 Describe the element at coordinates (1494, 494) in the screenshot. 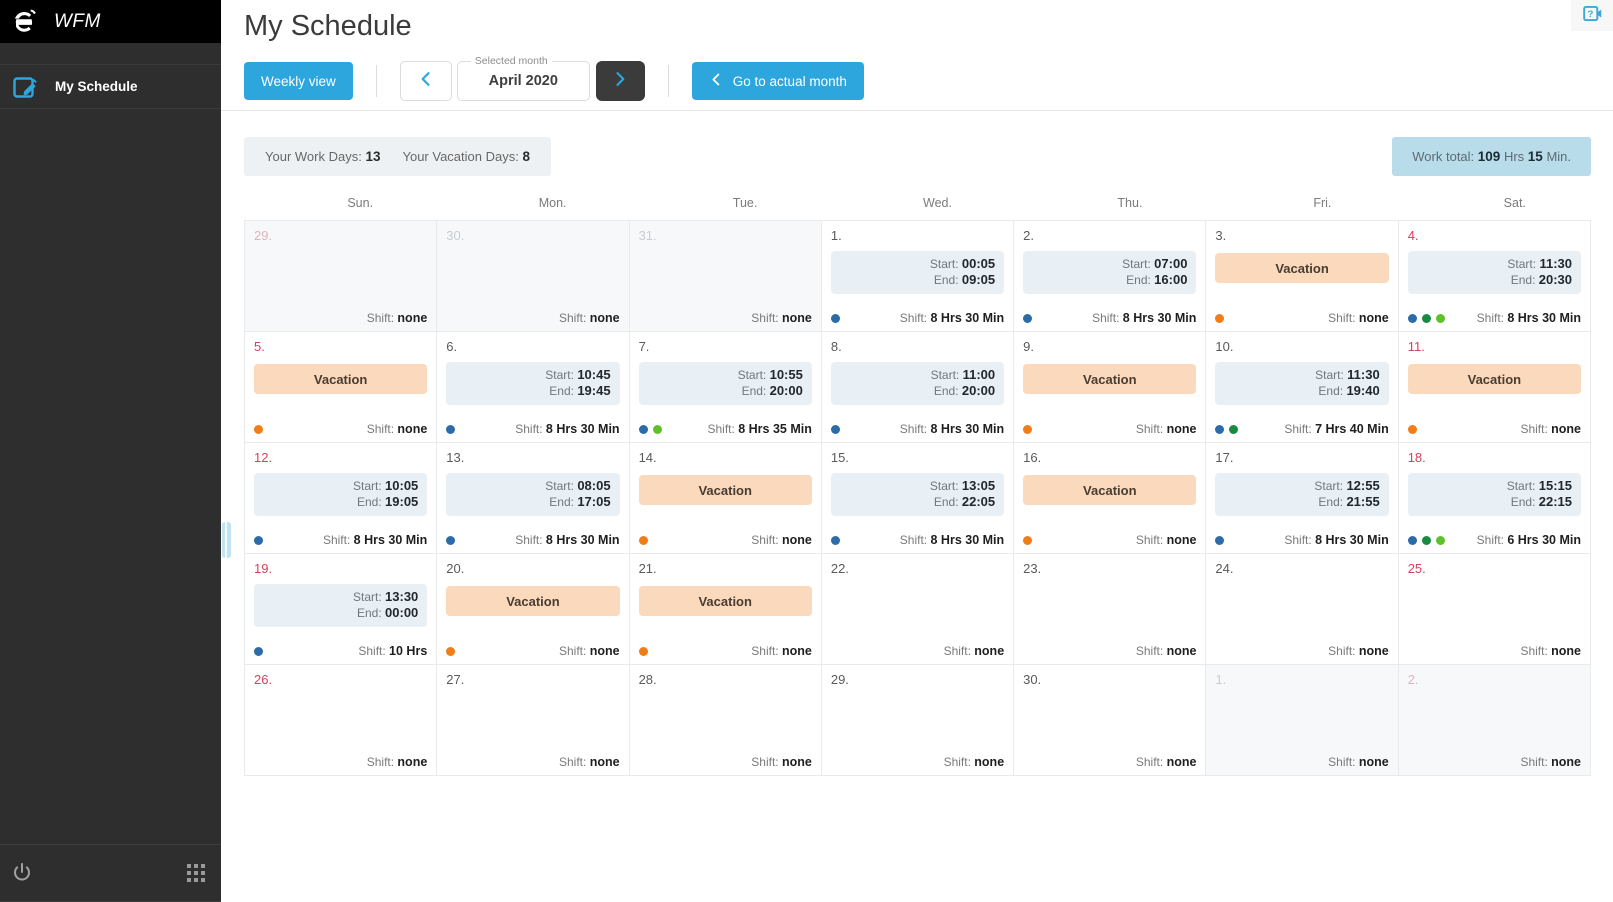

I see `shift-time-box: Start: 15:15 End: 22:15` at that location.